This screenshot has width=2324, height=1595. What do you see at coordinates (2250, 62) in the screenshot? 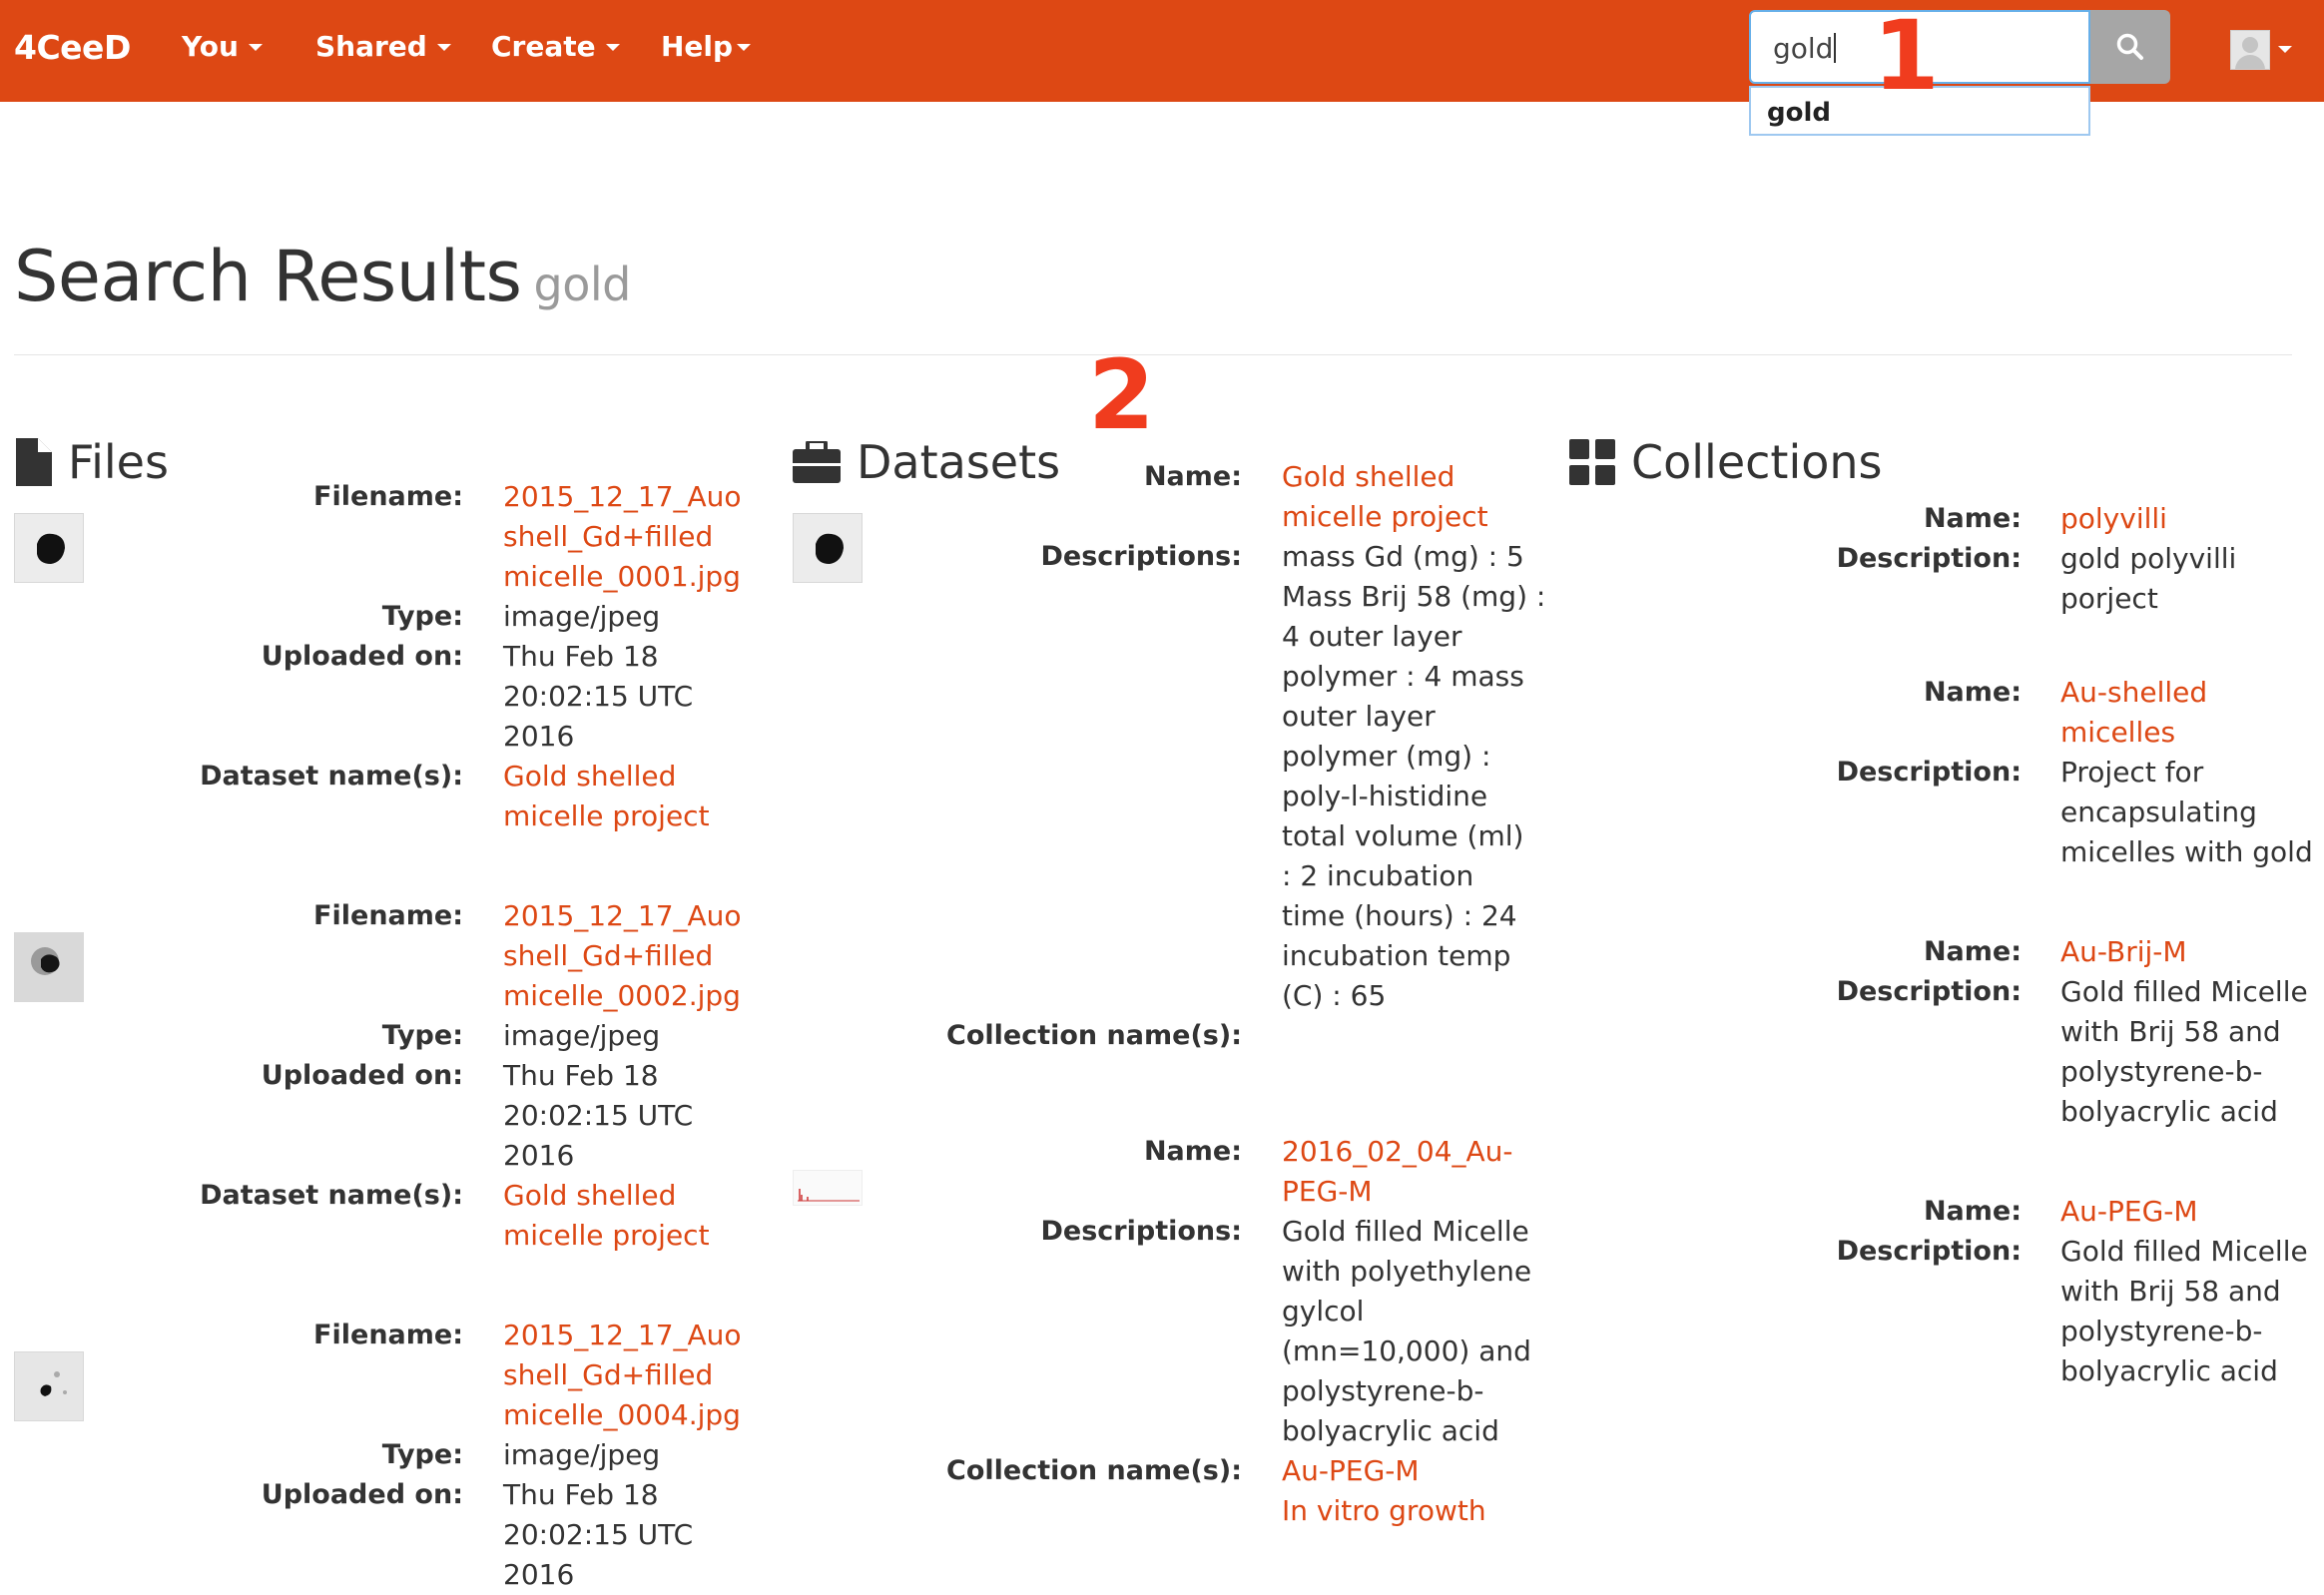
I see `avatar-body-shape` at bounding box center [2250, 62].